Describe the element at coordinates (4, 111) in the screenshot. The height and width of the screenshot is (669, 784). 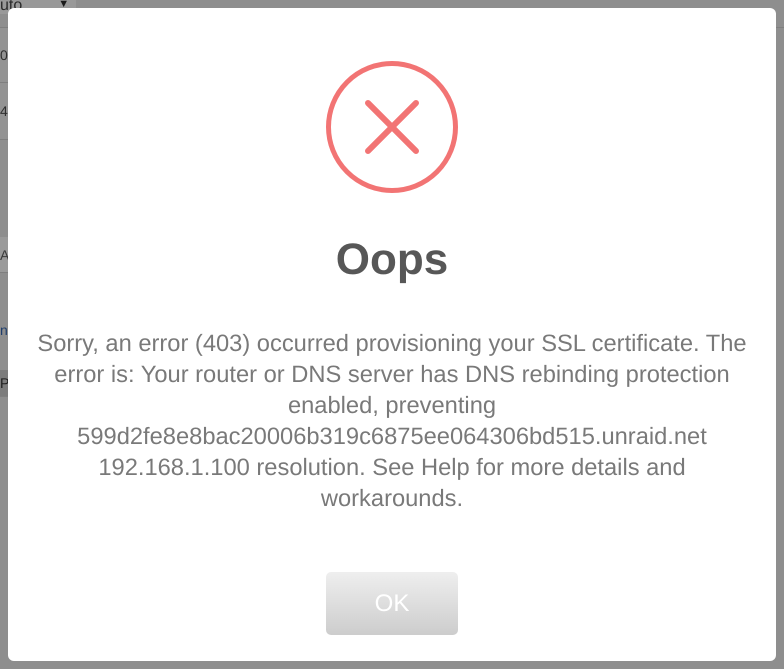
I see `table-cell: 4` at that location.